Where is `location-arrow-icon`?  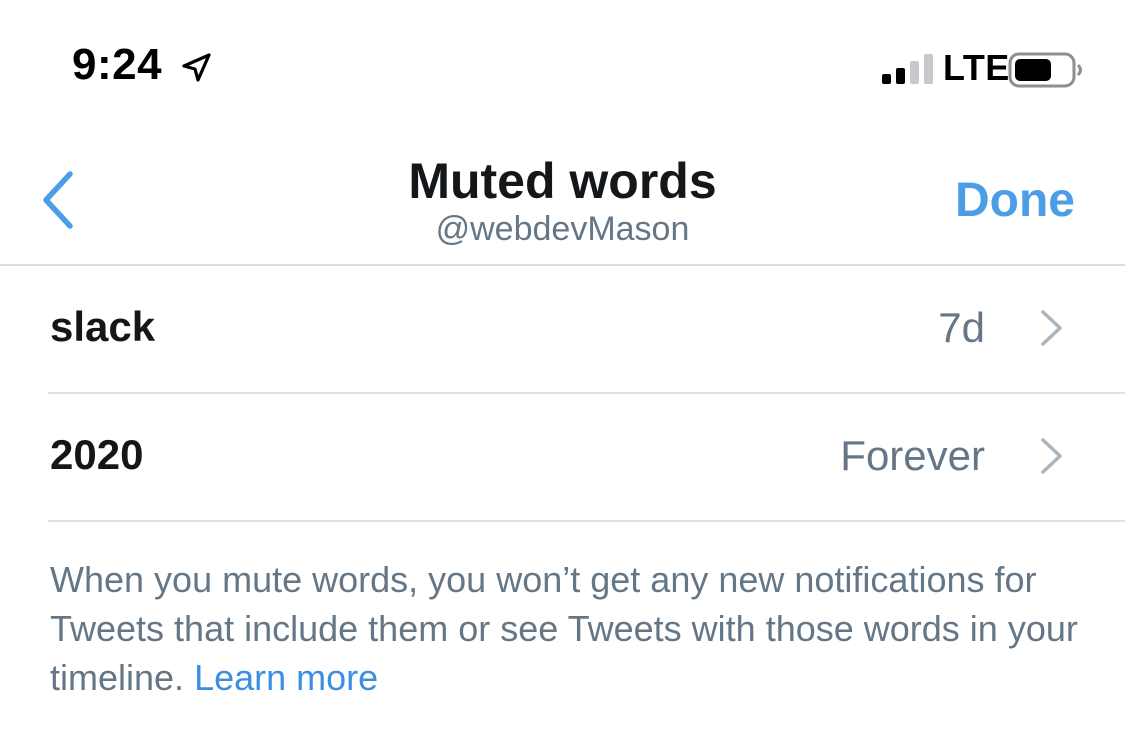
location-arrow-icon is located at coordinates (196, 68).